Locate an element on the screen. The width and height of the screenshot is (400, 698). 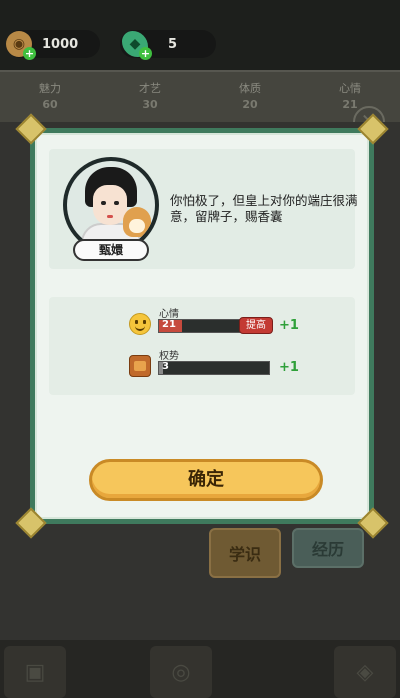
character-portrait is located at coordinates (111, 205).